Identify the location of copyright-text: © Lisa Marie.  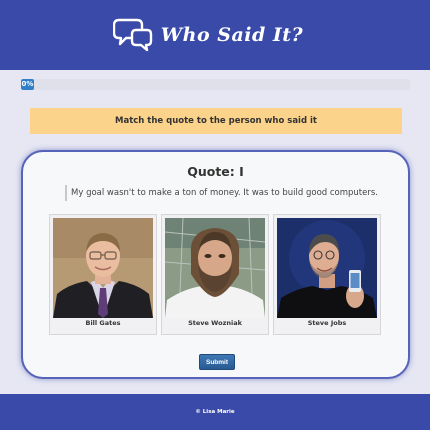
(215, 412).